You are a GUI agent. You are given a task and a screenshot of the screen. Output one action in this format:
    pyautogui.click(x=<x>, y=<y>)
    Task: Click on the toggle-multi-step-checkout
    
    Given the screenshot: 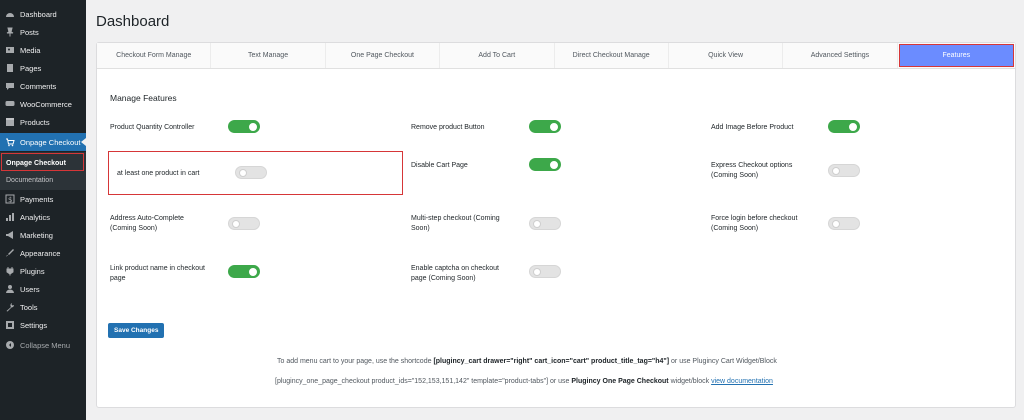 What is the action you would take?
    pyautogui.click(x=545, y=223)
    